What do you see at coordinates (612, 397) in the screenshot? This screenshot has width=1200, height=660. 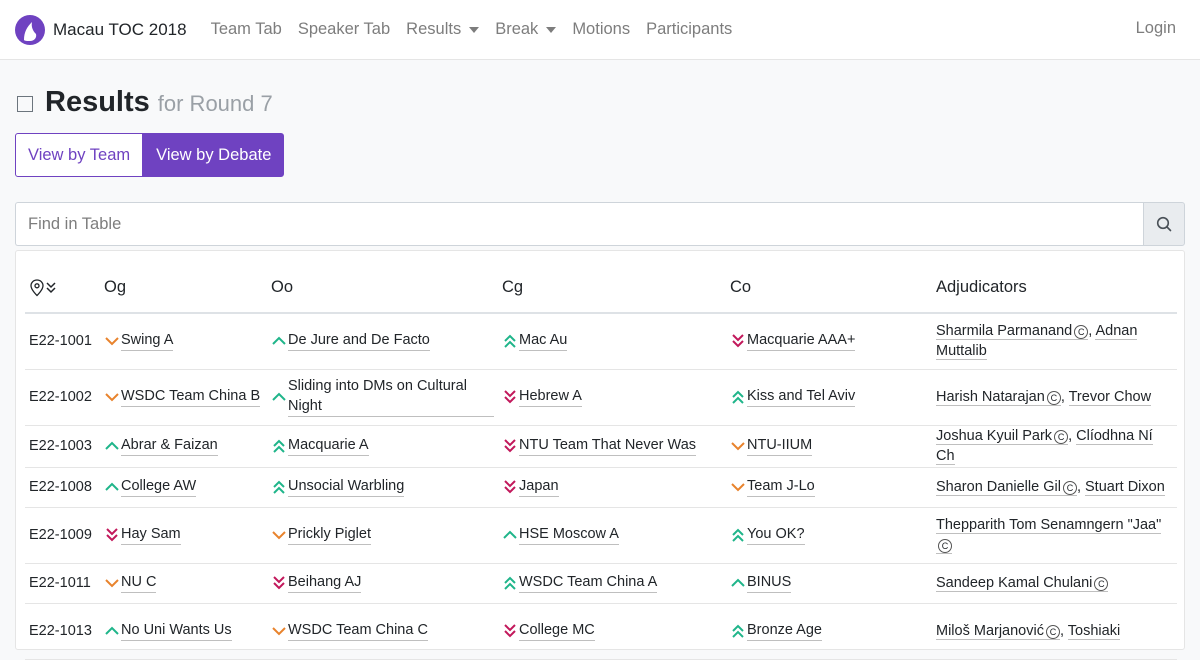 I see `team-cell: Hebrew A` at bounding box center [612, 397].